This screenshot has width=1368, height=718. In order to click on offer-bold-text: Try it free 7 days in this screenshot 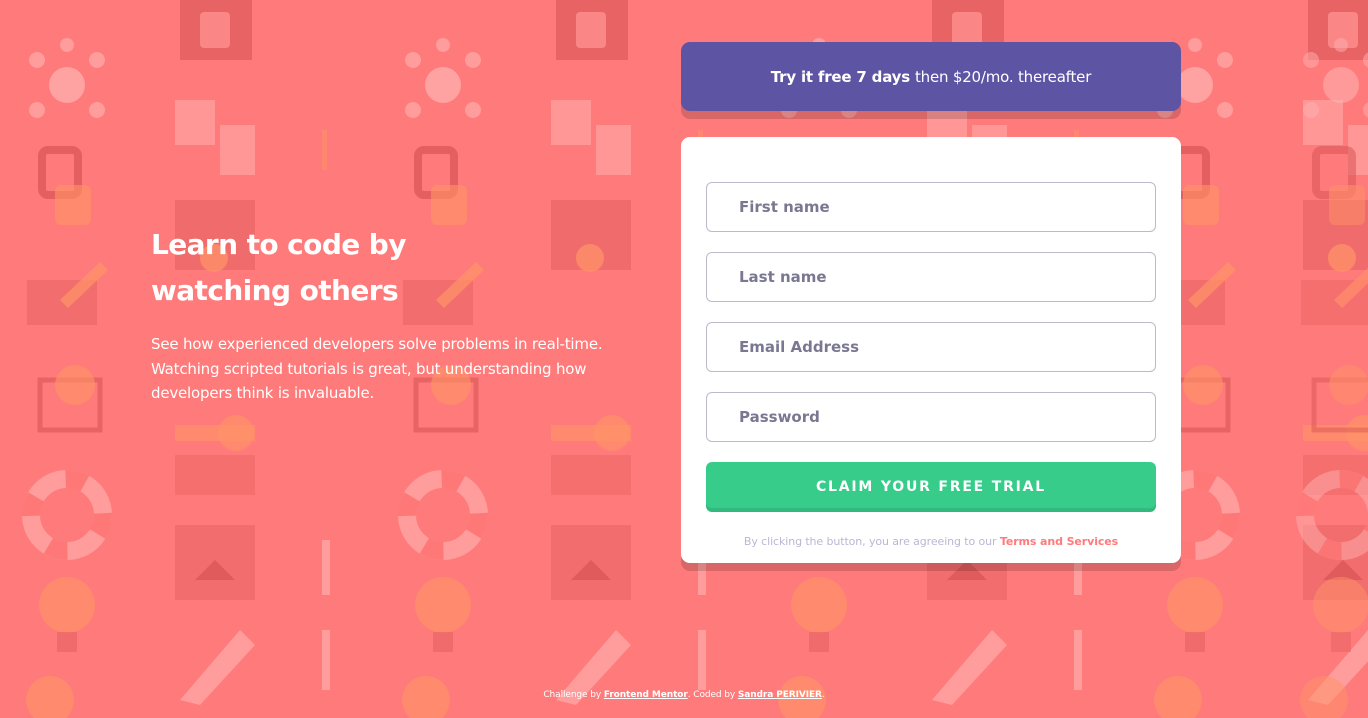, I will do `click(840, 76)`.